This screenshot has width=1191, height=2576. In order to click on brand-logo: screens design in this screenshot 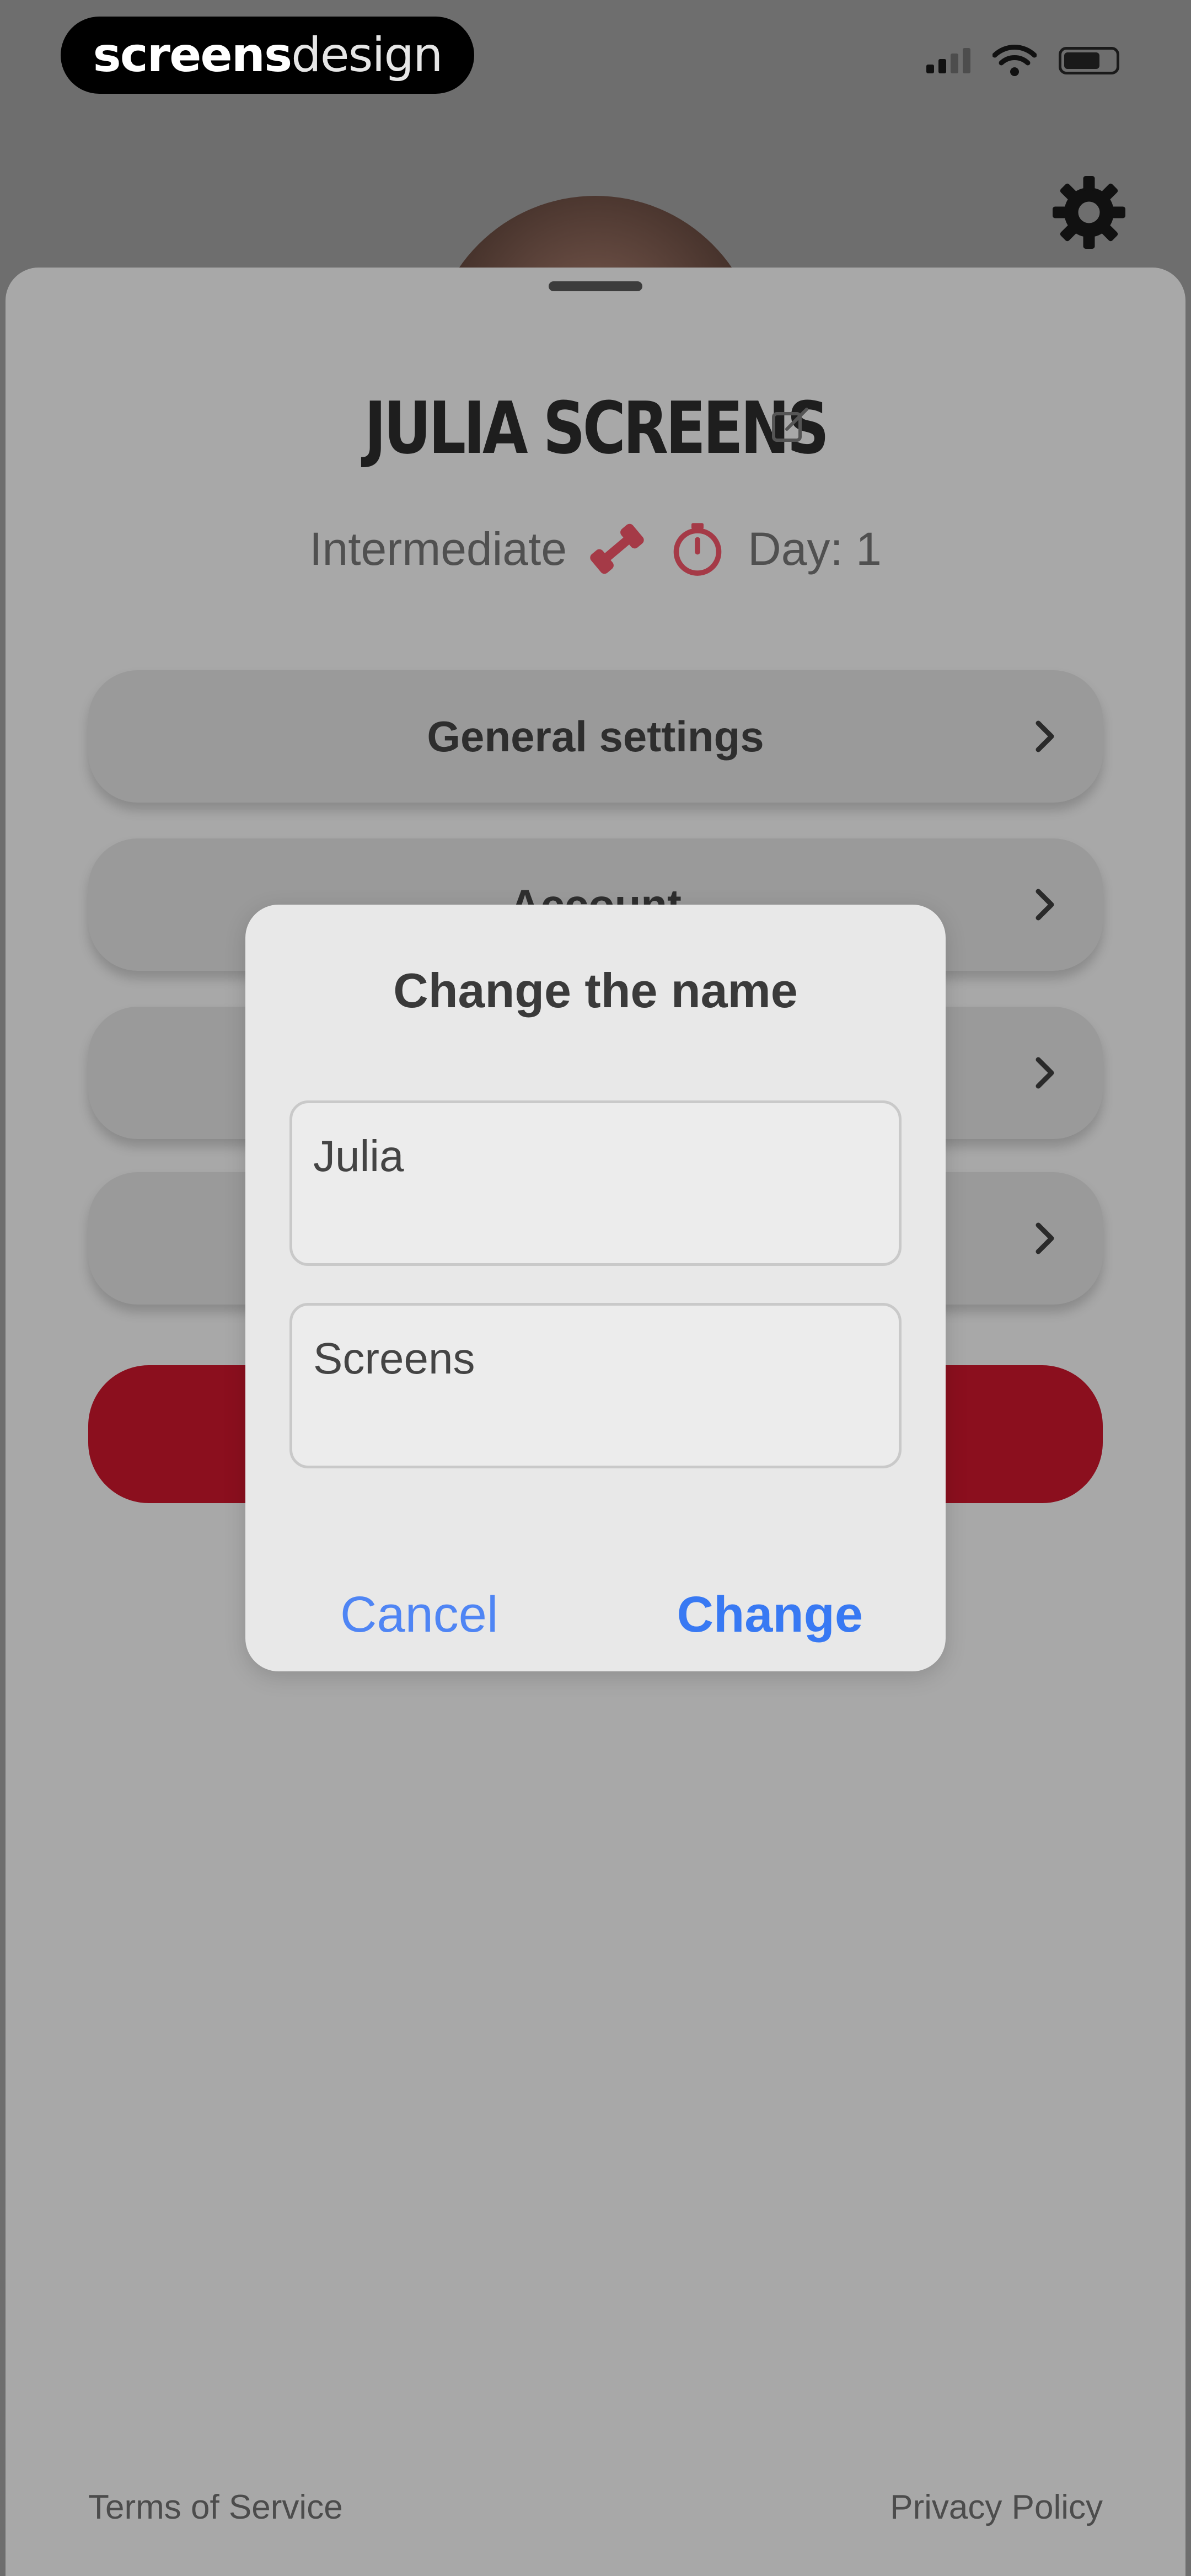, I will do `click(267, 55)`.